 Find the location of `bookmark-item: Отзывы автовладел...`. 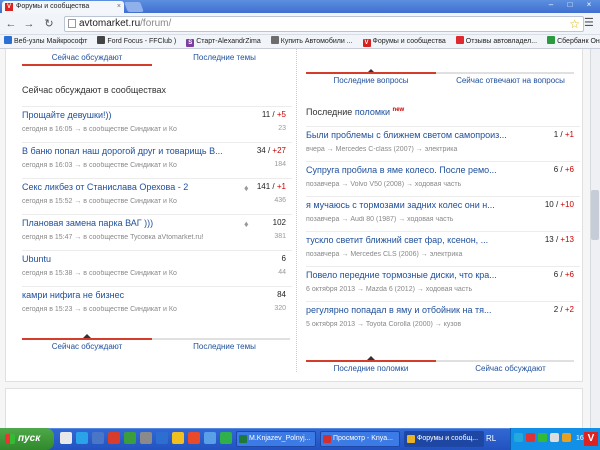

bookmark-item: Отзывы автовладел... is located at coordinates (496, 41).